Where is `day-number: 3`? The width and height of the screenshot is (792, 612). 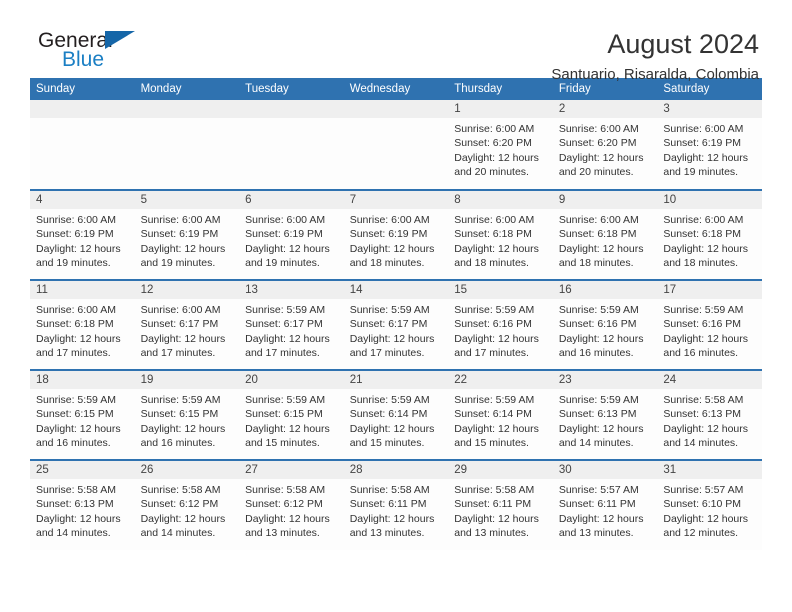
day-number: 3 is located at coordinates (709, 109).